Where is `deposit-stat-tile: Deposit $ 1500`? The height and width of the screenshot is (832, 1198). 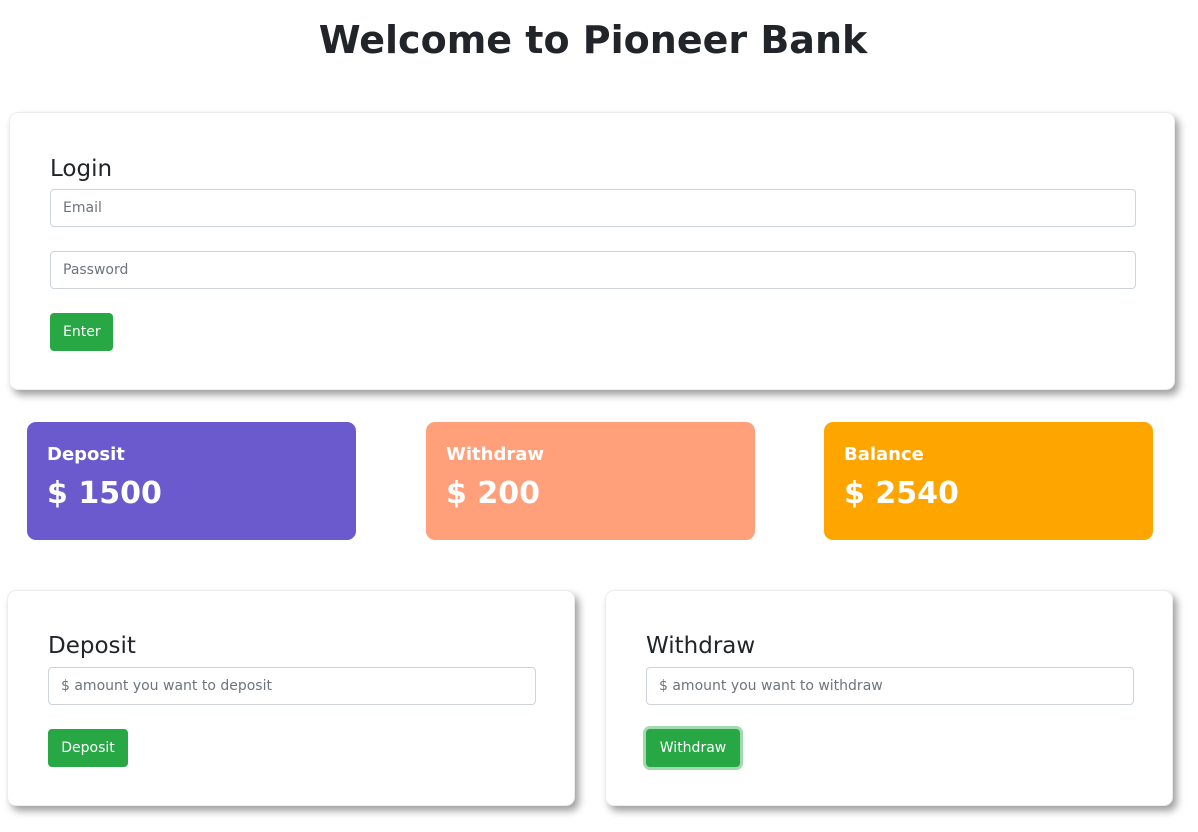 deposit-stat-tile: Deposit $ 1500 is located at coordinates (191, 481).